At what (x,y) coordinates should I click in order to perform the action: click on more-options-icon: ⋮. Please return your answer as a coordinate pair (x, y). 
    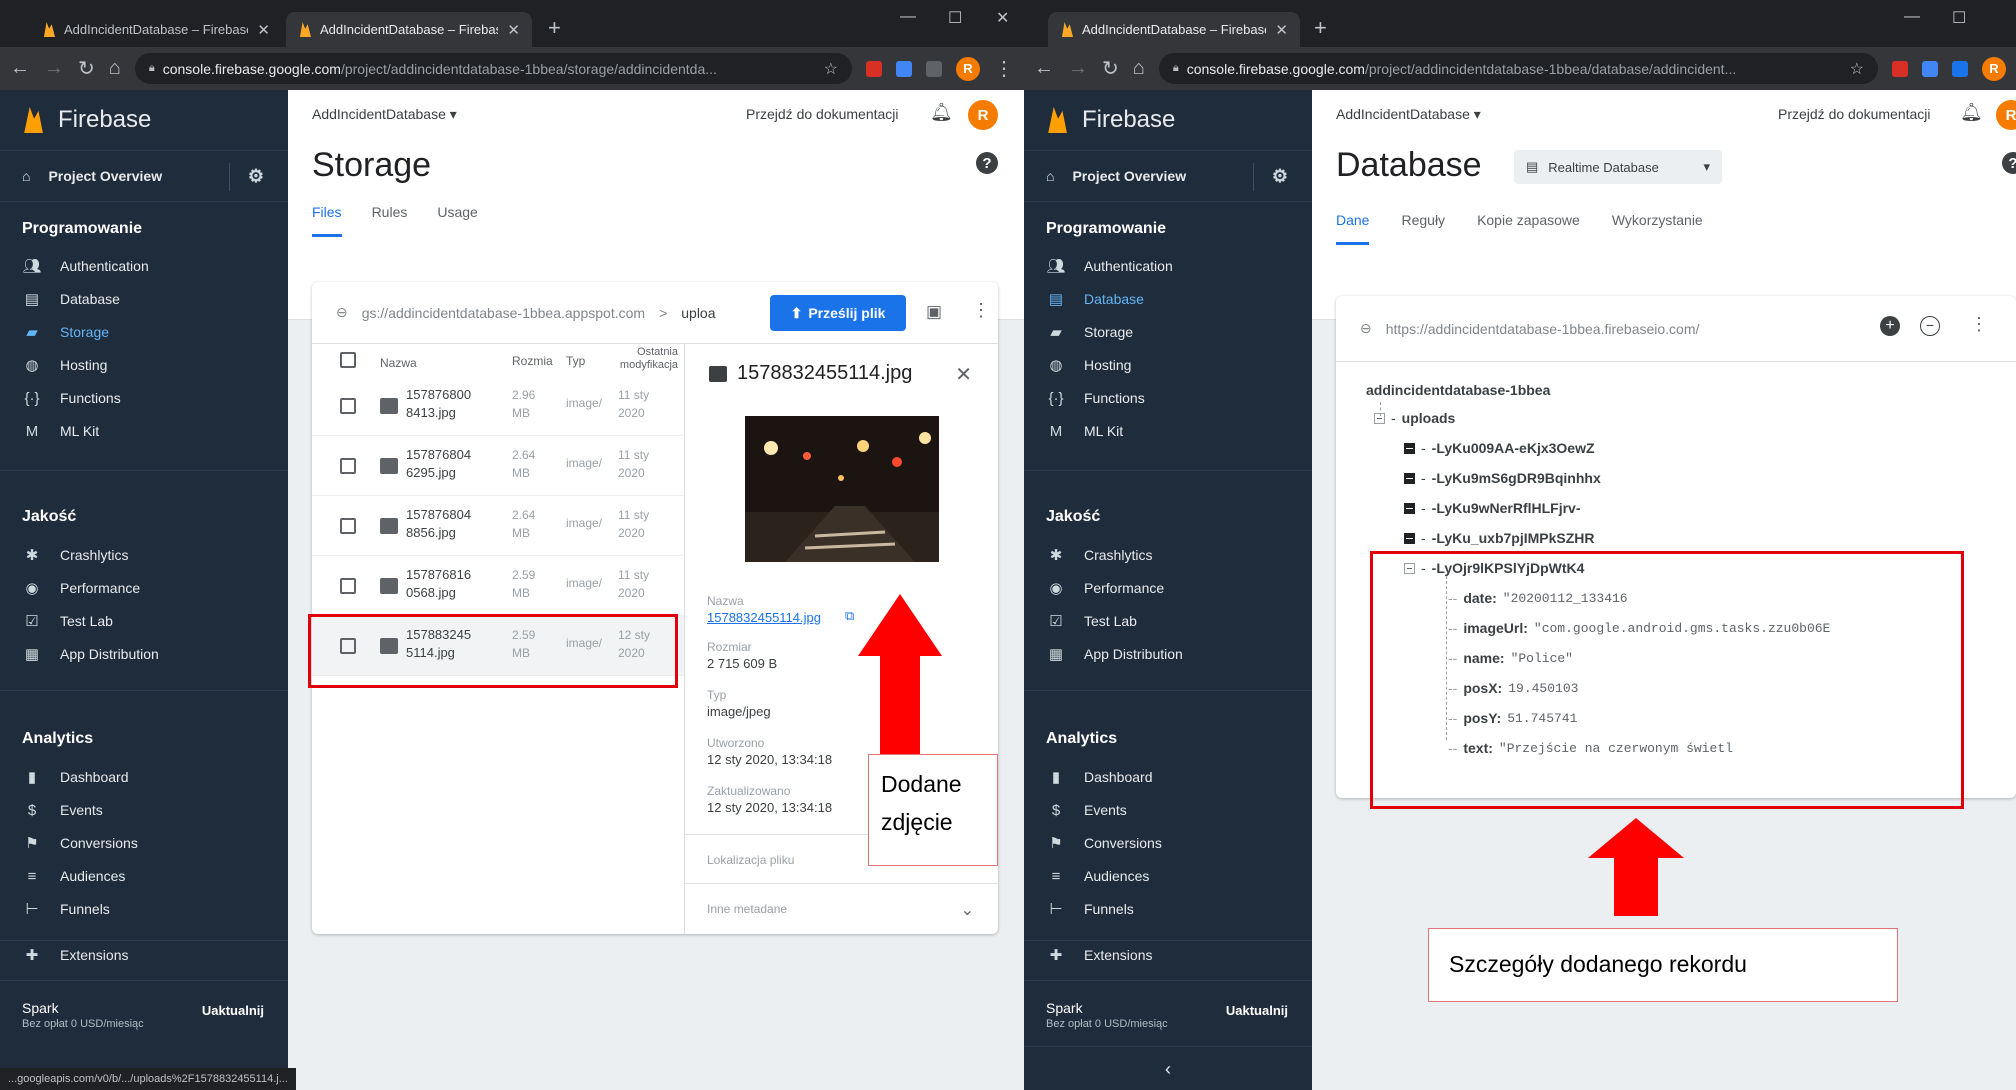
    Looking at the image, I should click on (1979, 324).